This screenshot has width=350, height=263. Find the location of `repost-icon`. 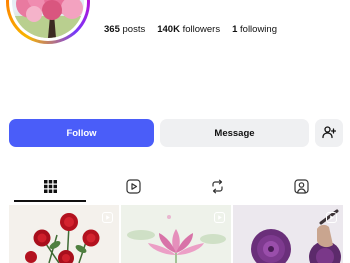

repost-icon is located at coordinates (217, 189).